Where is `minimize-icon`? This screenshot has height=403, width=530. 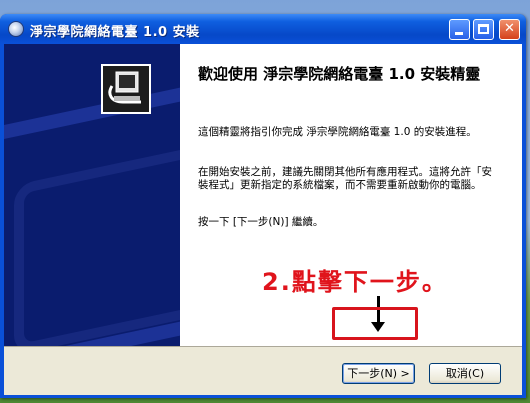 minimize-icon is located at coordinates (459, 33).